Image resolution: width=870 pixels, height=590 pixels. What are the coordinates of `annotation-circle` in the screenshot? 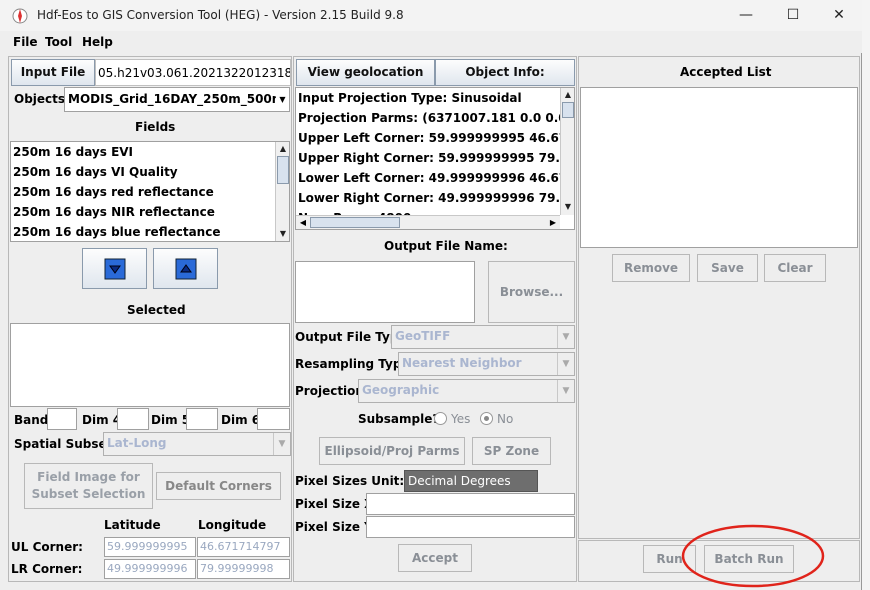 It's located at (753, 556).